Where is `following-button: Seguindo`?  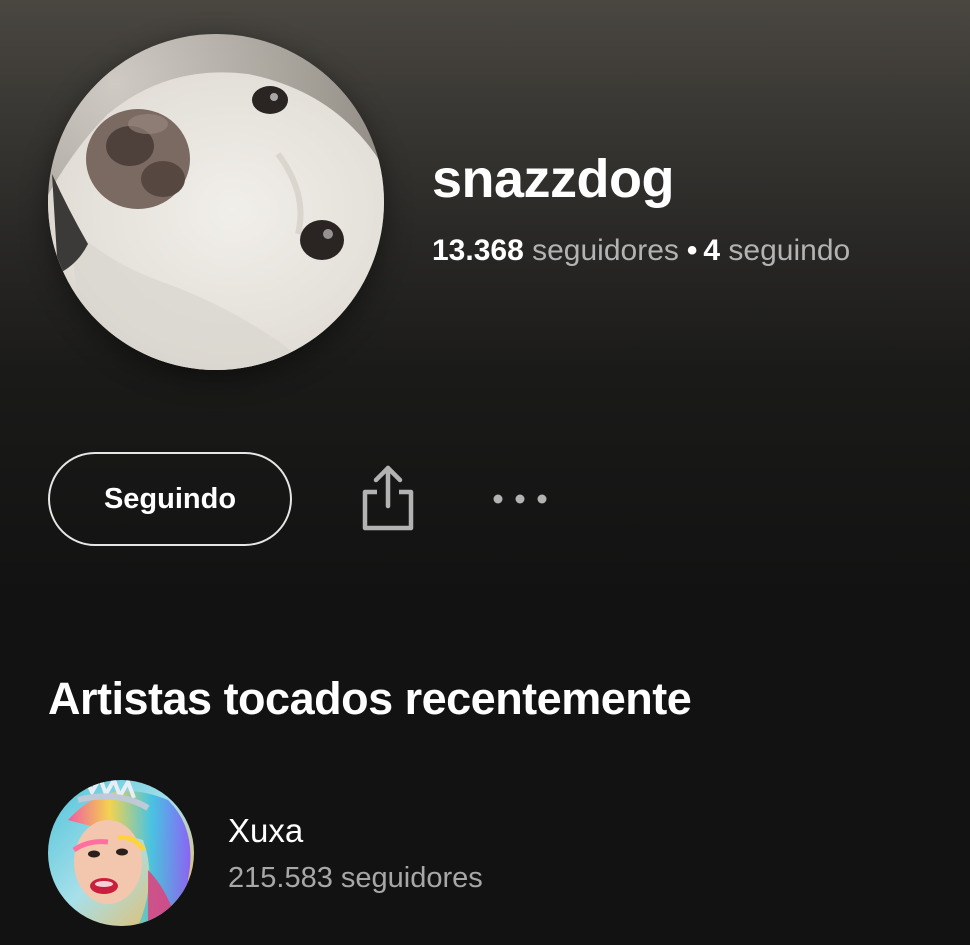 following-button: Seguindo is located at coordinates (170, 499).